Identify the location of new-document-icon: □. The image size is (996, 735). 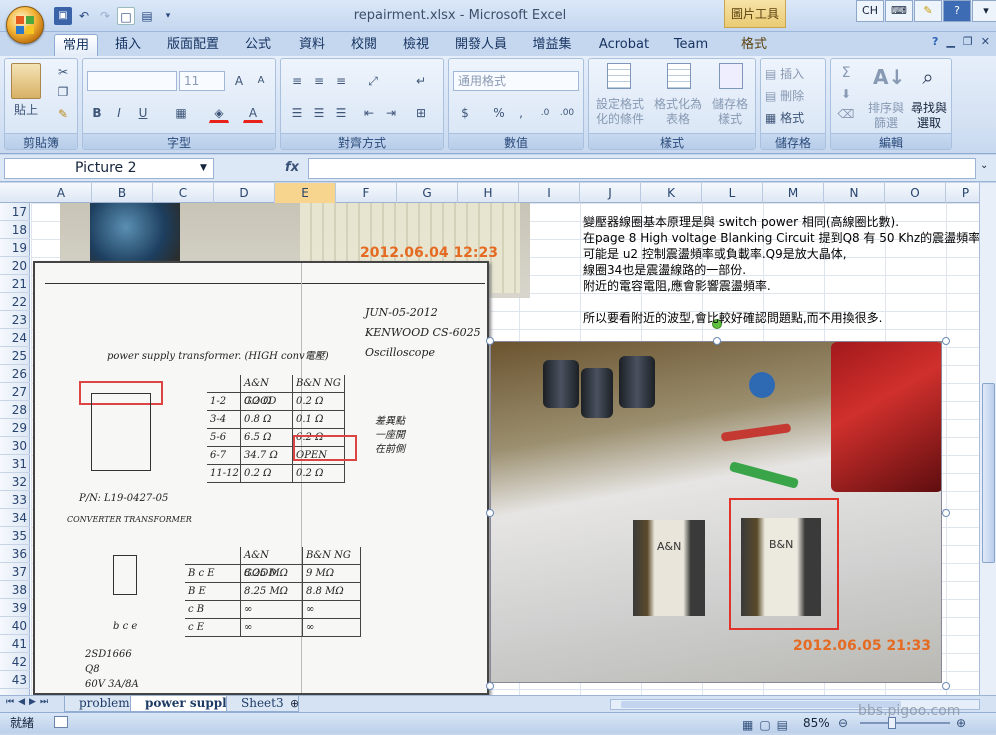
(126, 16).